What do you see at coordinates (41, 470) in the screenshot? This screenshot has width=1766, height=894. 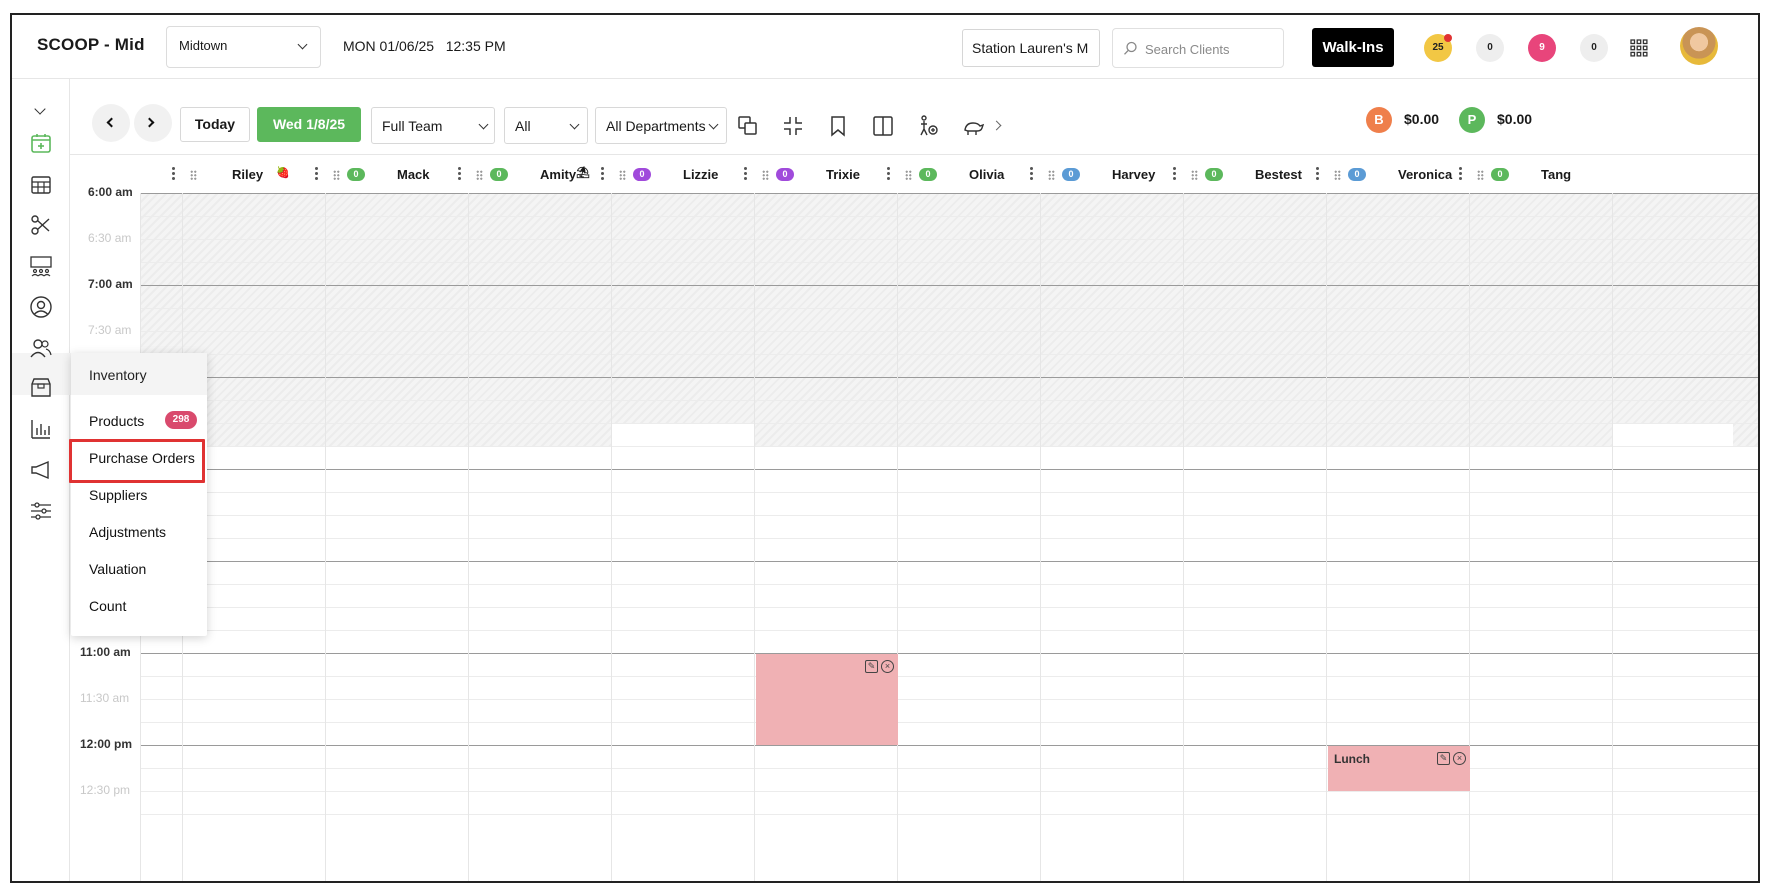 I see `megaphone-icon` at bounding box center [41, 470].